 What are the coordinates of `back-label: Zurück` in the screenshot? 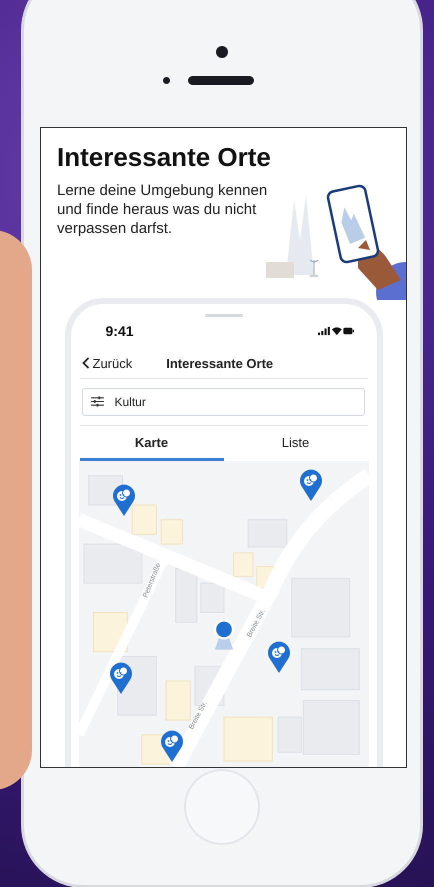 It's located at (112, 363).